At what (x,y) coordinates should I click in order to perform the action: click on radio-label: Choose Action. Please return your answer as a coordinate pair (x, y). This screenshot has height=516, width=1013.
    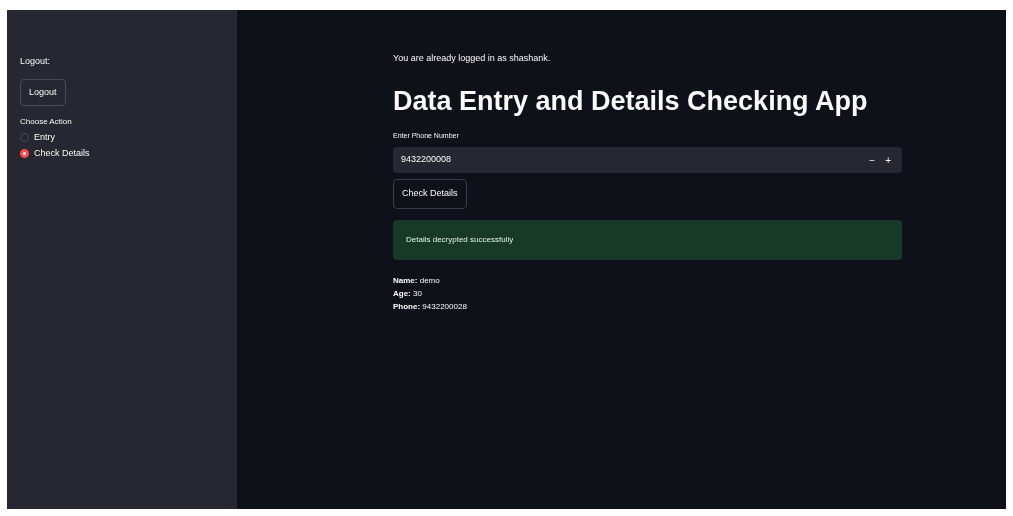
    Looking at the image, I should click on (46, 122).